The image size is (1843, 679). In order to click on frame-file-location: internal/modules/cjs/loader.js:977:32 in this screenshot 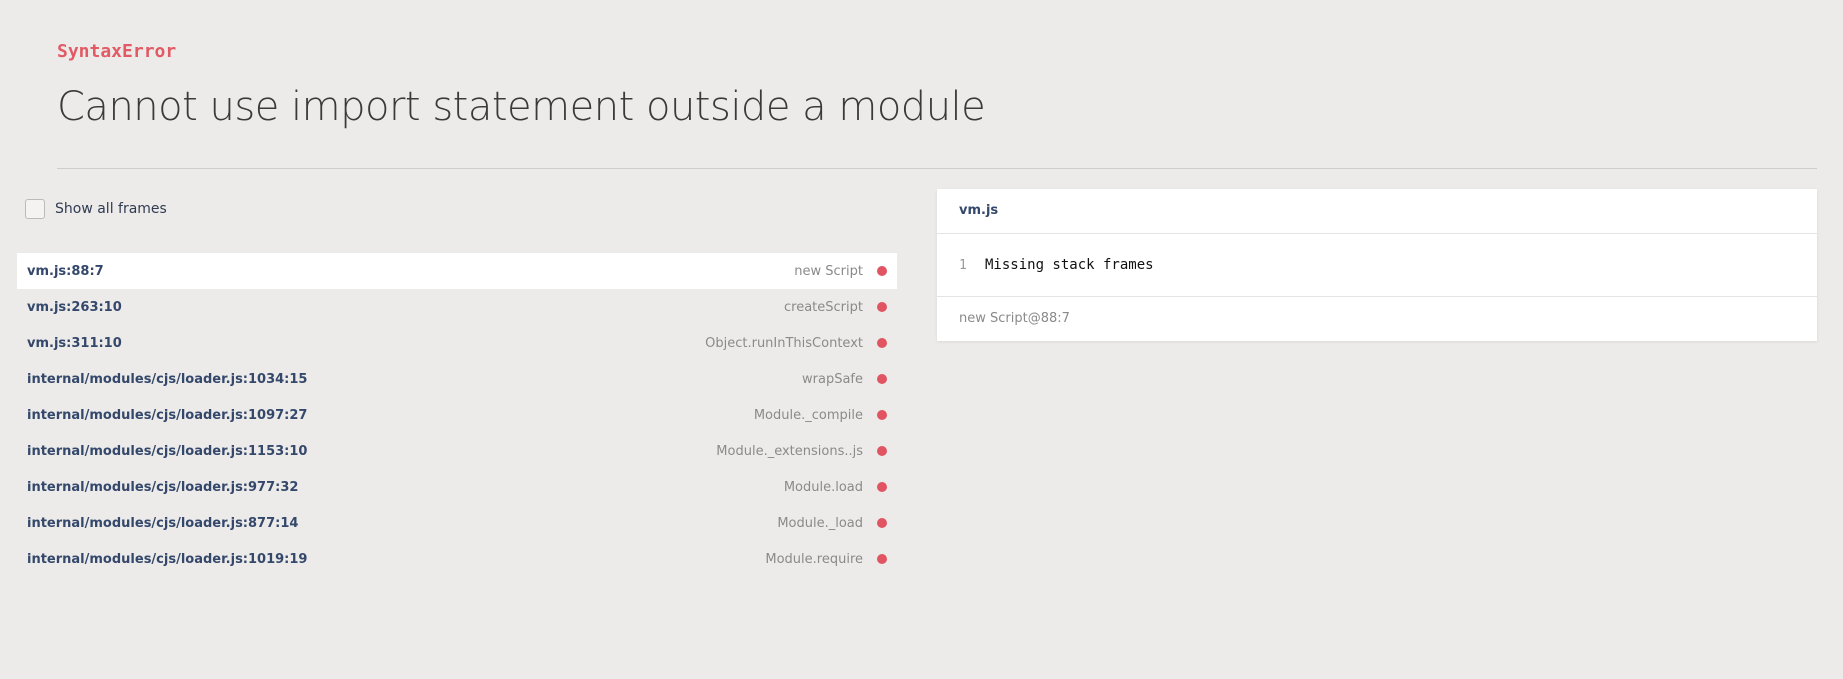, I will do `click(163, 487)`.